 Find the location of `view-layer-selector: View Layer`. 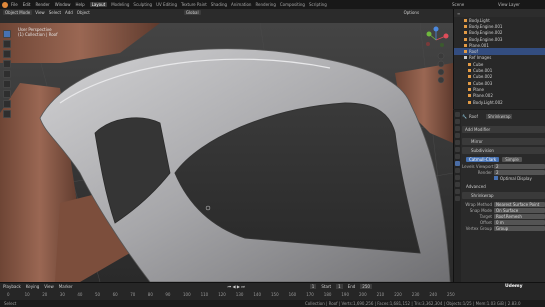

view-layer-selector: View Layer is located at coordinates (509, 4).